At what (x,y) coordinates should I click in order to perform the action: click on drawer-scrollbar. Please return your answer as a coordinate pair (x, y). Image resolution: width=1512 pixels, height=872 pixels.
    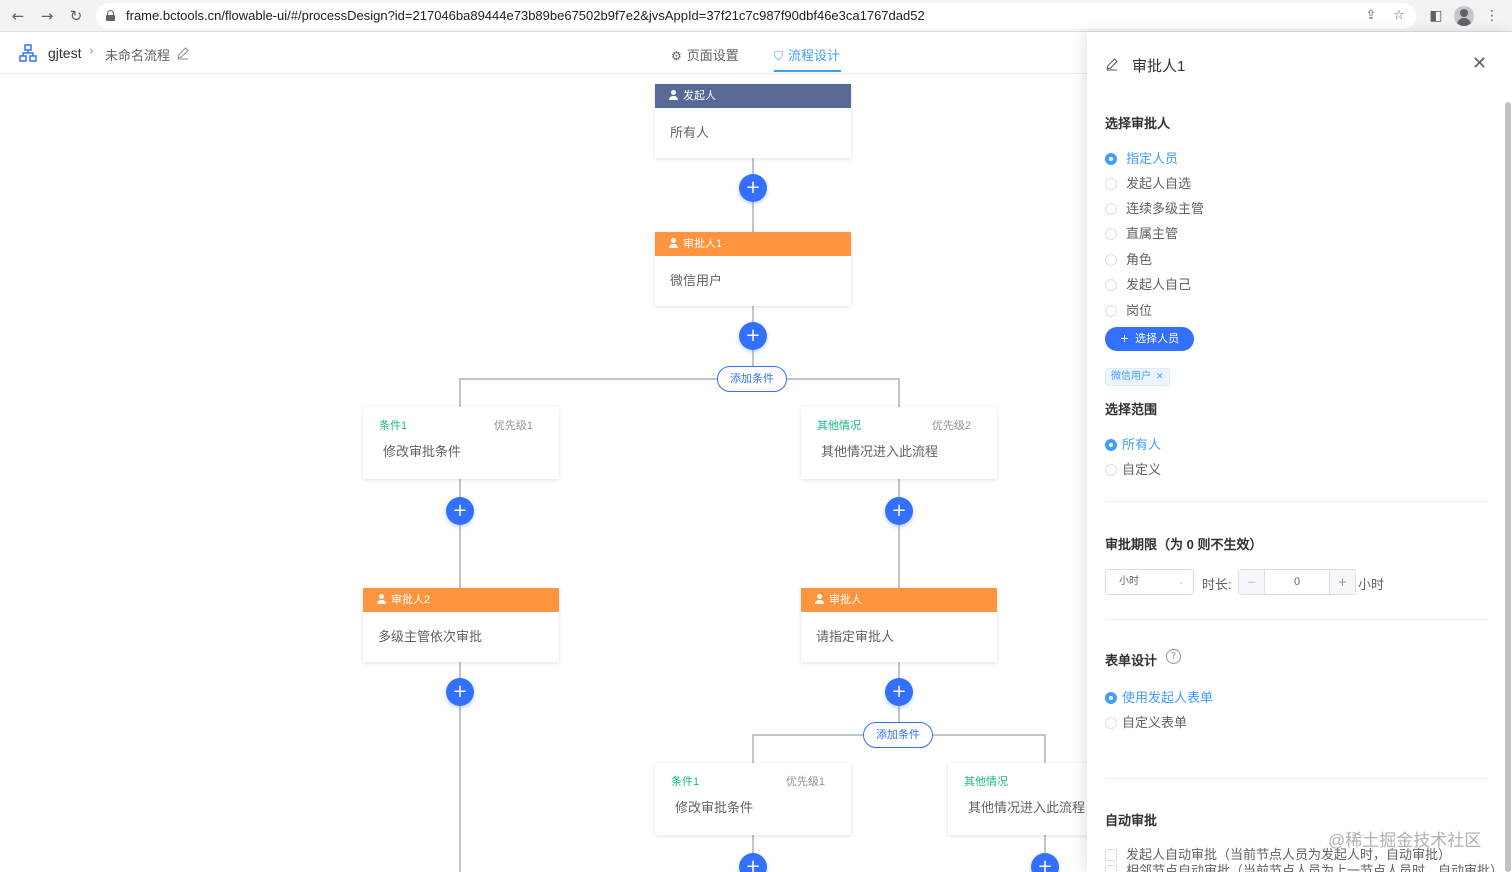
    Looking at the image, I should click on (1508, 487).